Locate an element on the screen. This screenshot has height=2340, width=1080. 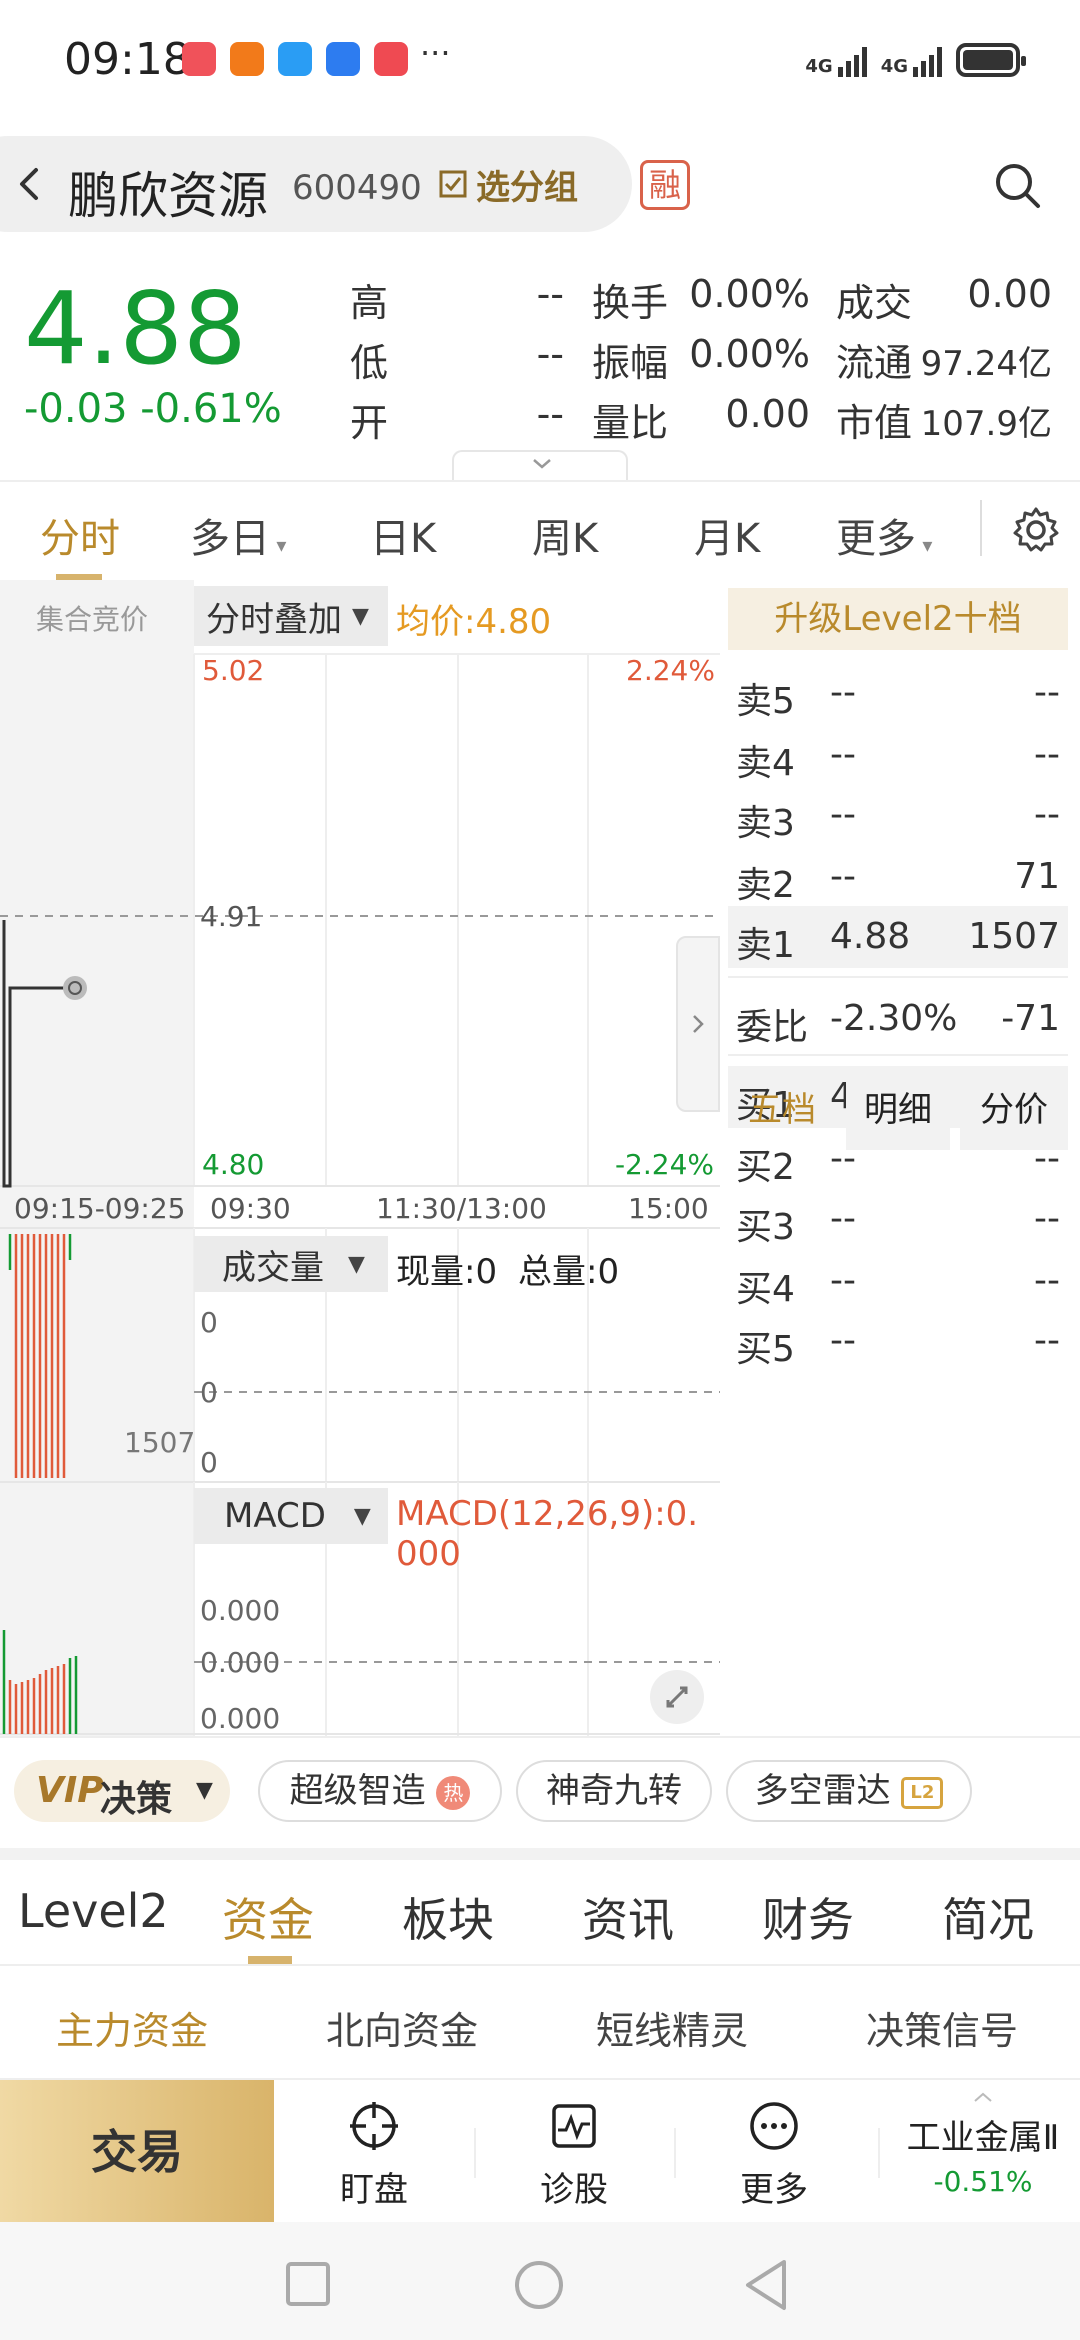
chart-period-tabs: 分时 多日 ▾ 日K 周K 月K 更多 ▾ is located at coordinates (540, 531).